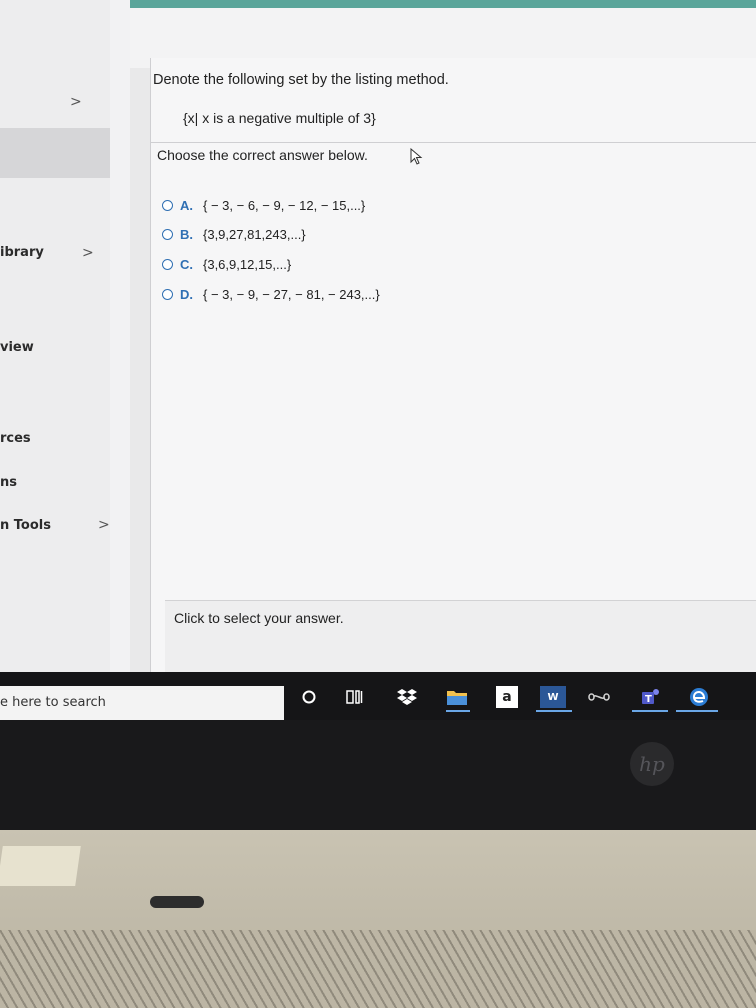 The height and width of the screenshot is (1008, 756). I want to click on footer-hint: Click to select your answer., so click(259, 618).